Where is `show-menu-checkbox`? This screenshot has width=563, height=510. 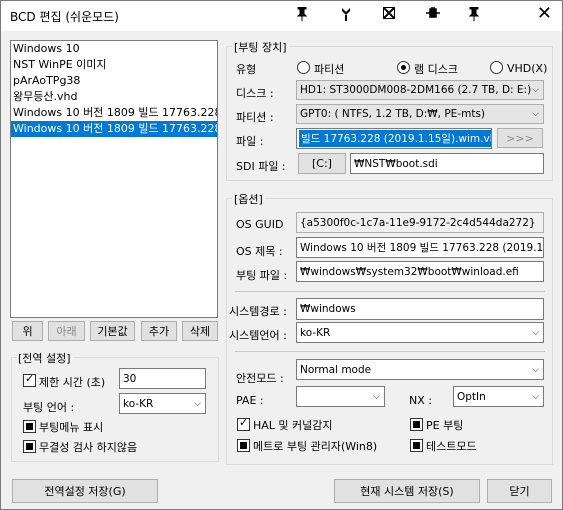 show-menu-checkbox is located at coordinates (29, 426).